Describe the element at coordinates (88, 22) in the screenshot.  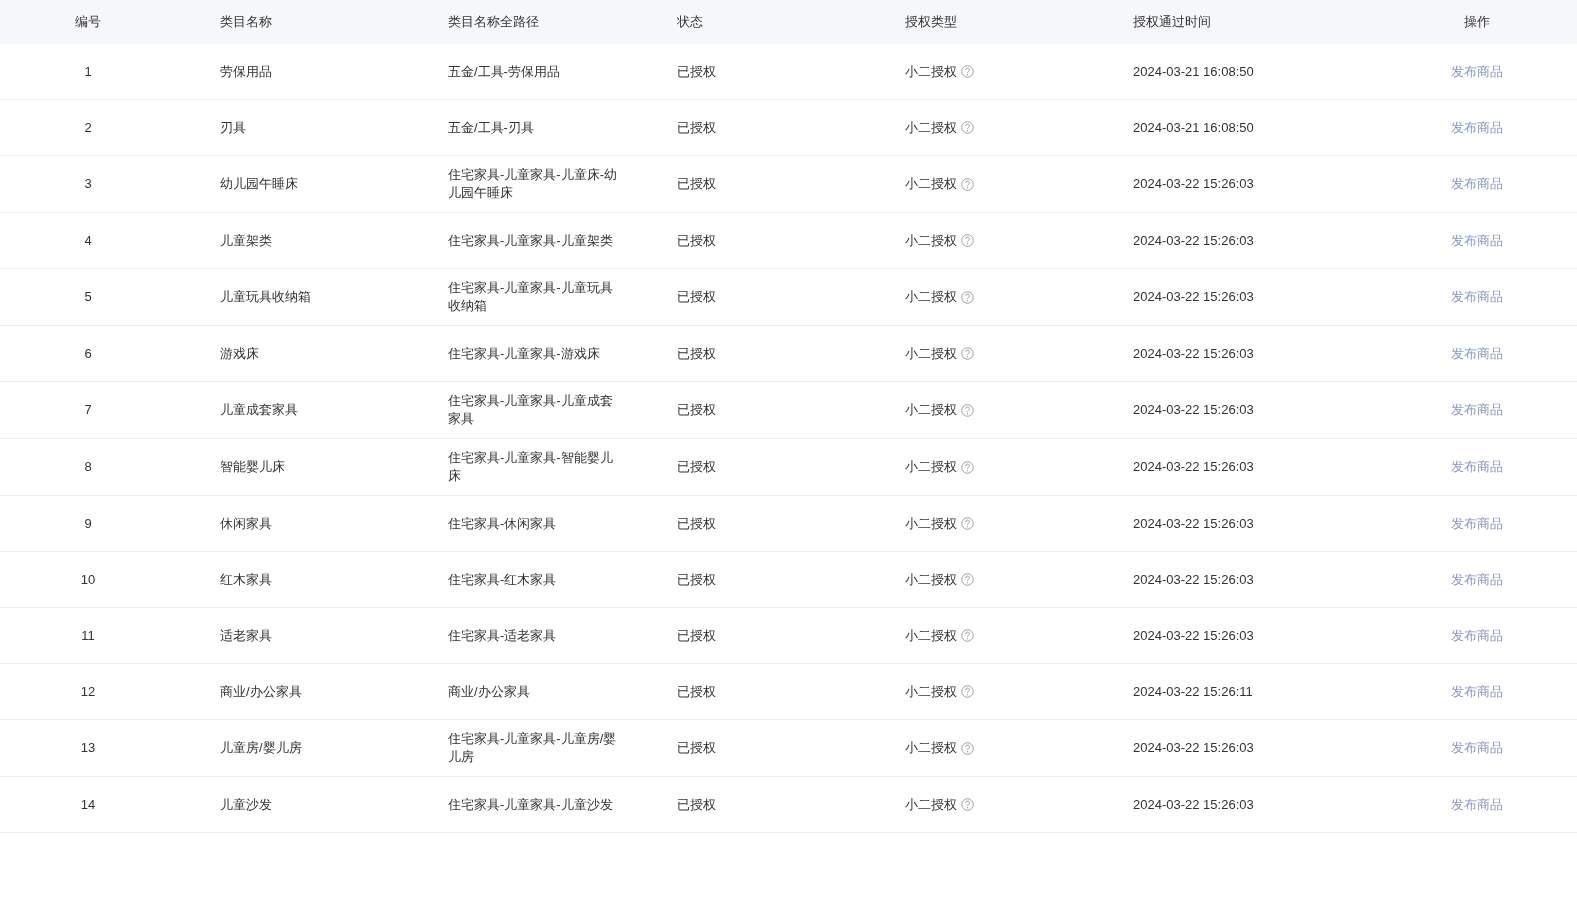
I see `column-header: 编号` at that location.